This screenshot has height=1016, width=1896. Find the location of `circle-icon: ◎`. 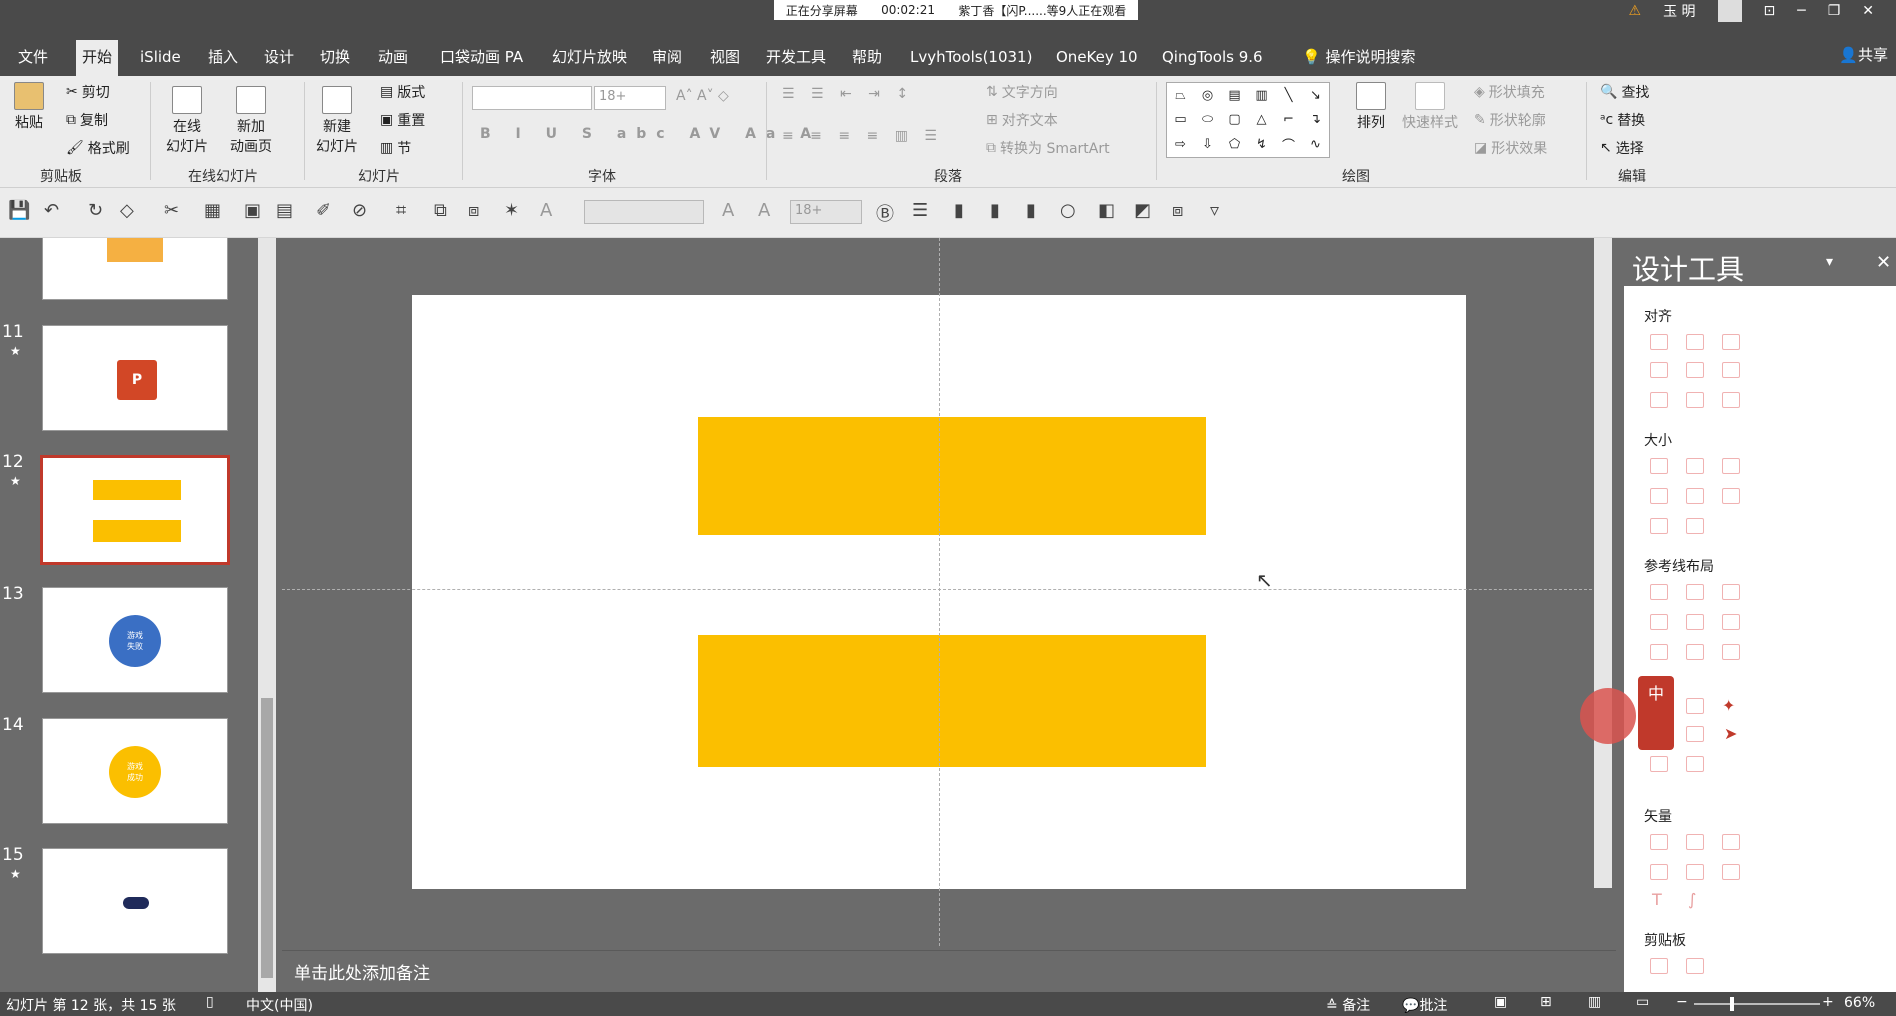

circle-icon: ◎ is located at coordinates (1207, 95).